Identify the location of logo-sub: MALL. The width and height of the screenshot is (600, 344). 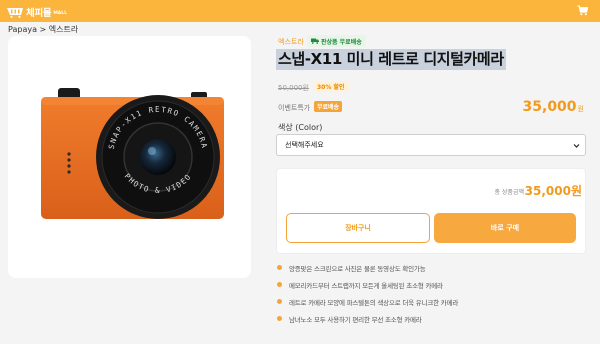
(60, 13).